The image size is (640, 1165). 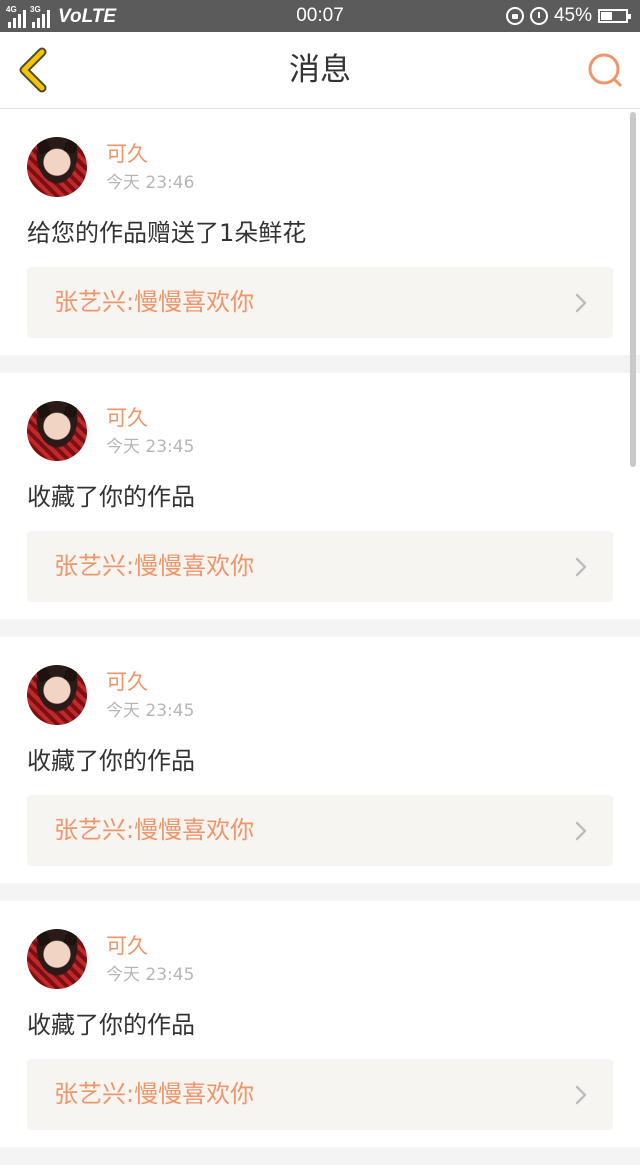 What do you see at coordinates (538, 16) in the screenshot?
I see `alarm-icon` at bounding box center [538, 16].